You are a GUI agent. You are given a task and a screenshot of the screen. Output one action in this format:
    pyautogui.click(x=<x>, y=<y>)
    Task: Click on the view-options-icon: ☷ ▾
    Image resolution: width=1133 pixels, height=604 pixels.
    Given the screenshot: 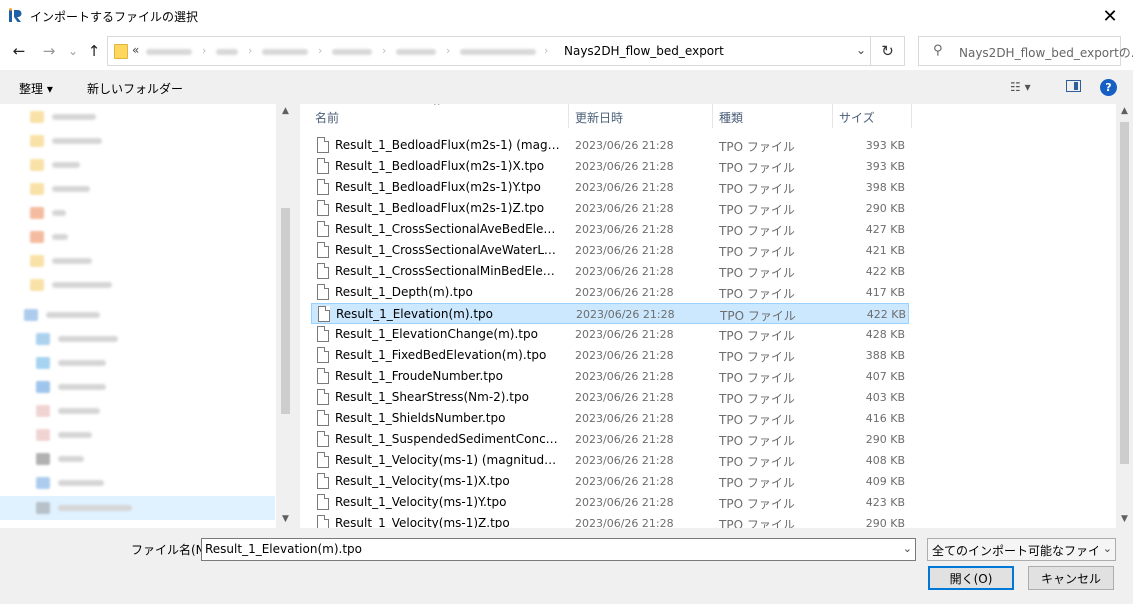 What is the action you would take?
    pyautogui.click(x=1020, y=87)
    